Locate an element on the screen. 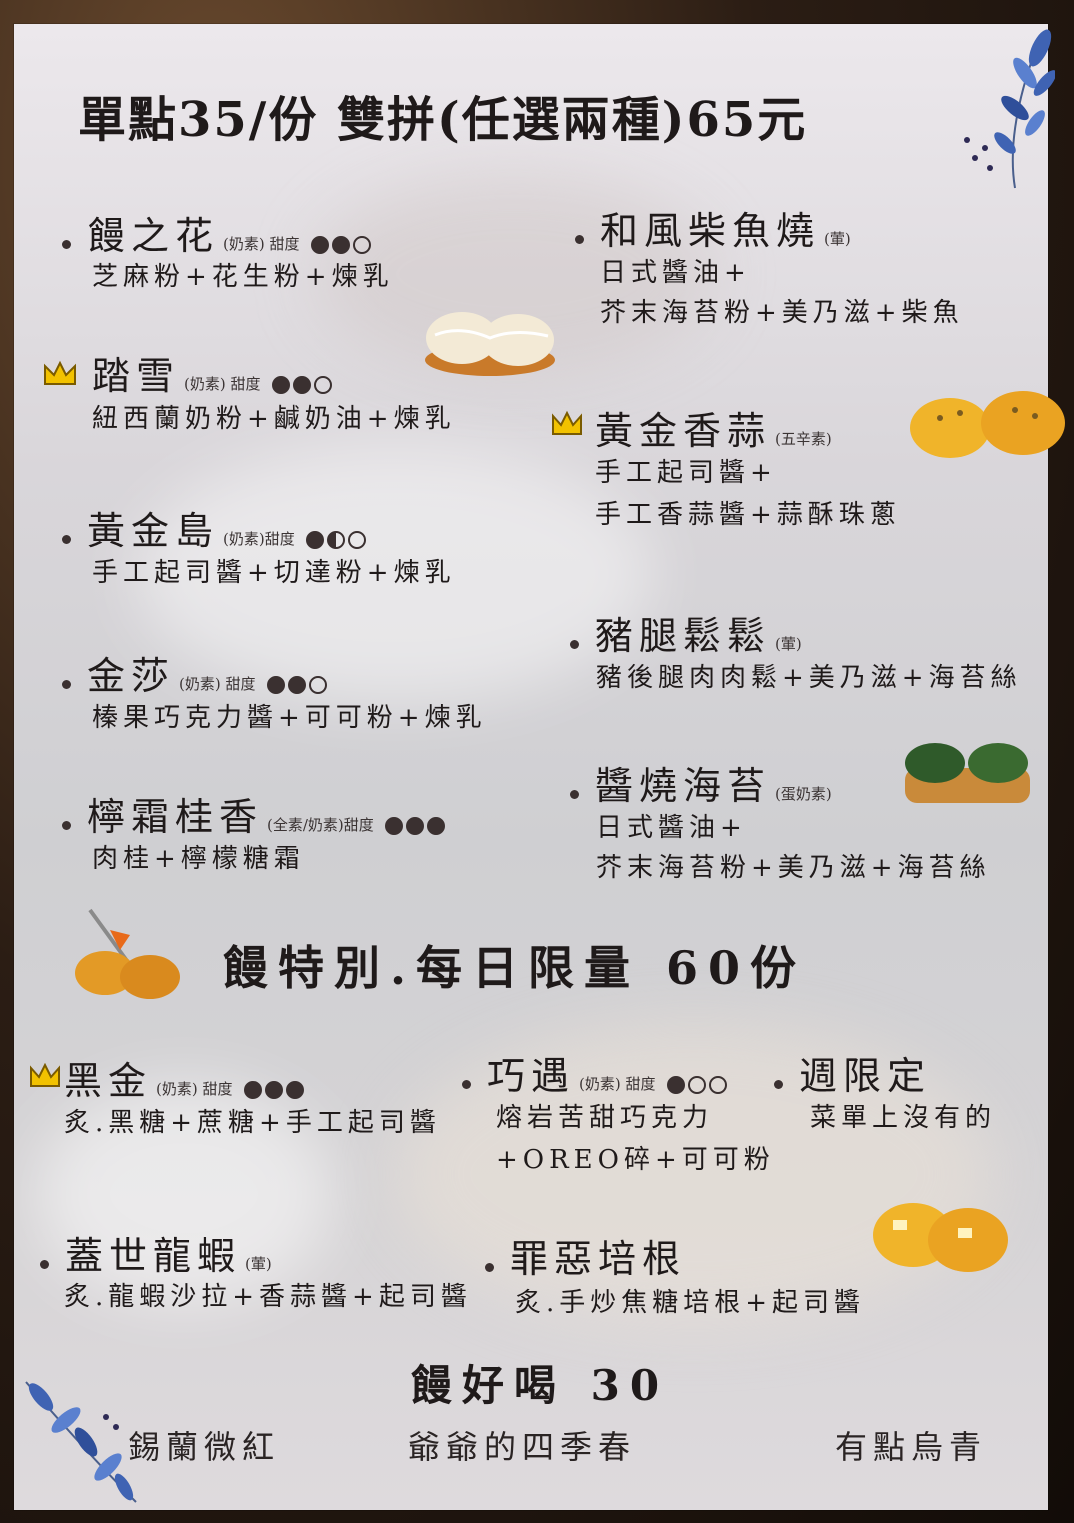 Image resolution: width=1074 pixels, height=1523 pixels. item-name: 金莎 is located at coordinates (131, 676).